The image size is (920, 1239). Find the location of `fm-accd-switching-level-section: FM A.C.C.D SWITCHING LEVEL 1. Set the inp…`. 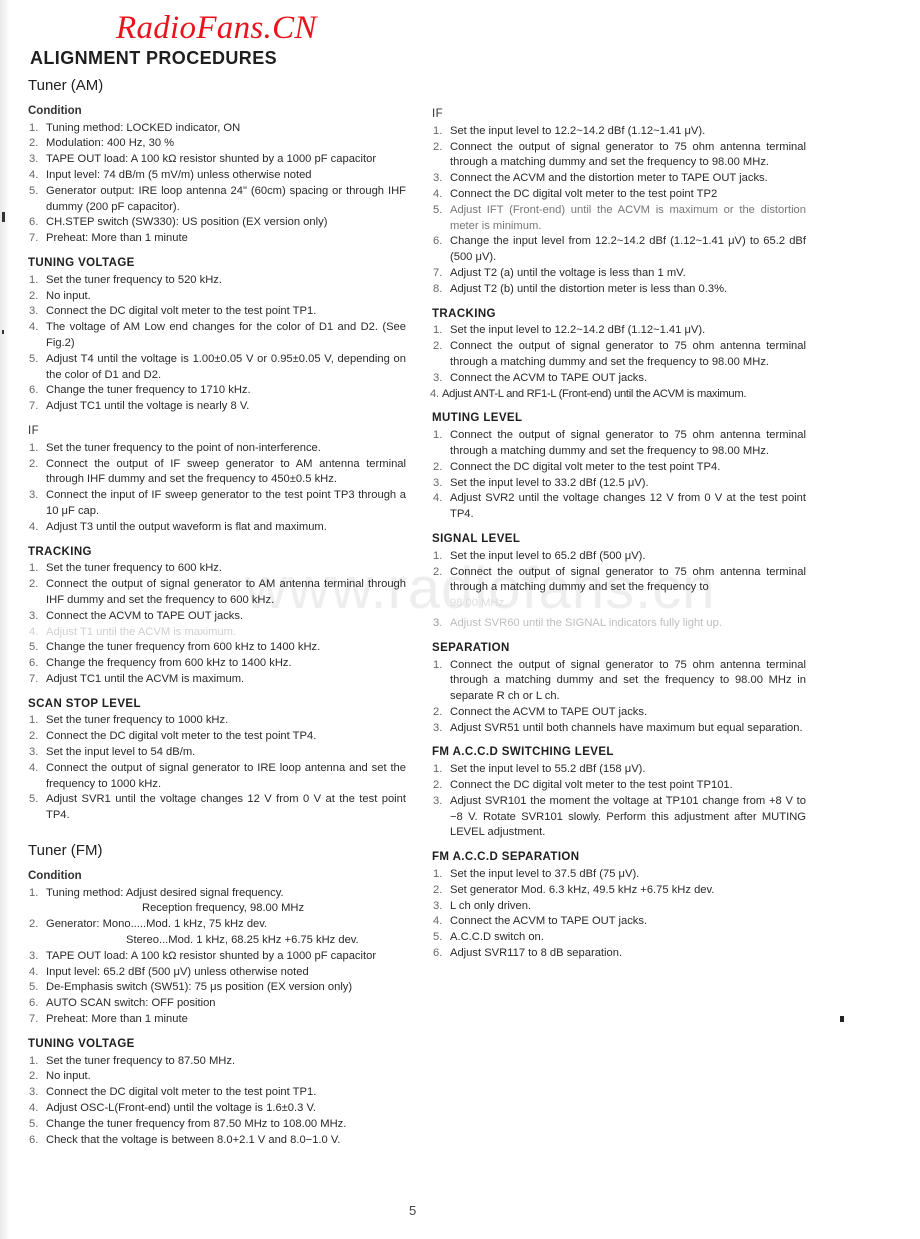

fm-accd-switching-level-section: FM A.C.C.D SWITCHING LEVEL 1. Set the inp… is located at coordinates (618, 793).